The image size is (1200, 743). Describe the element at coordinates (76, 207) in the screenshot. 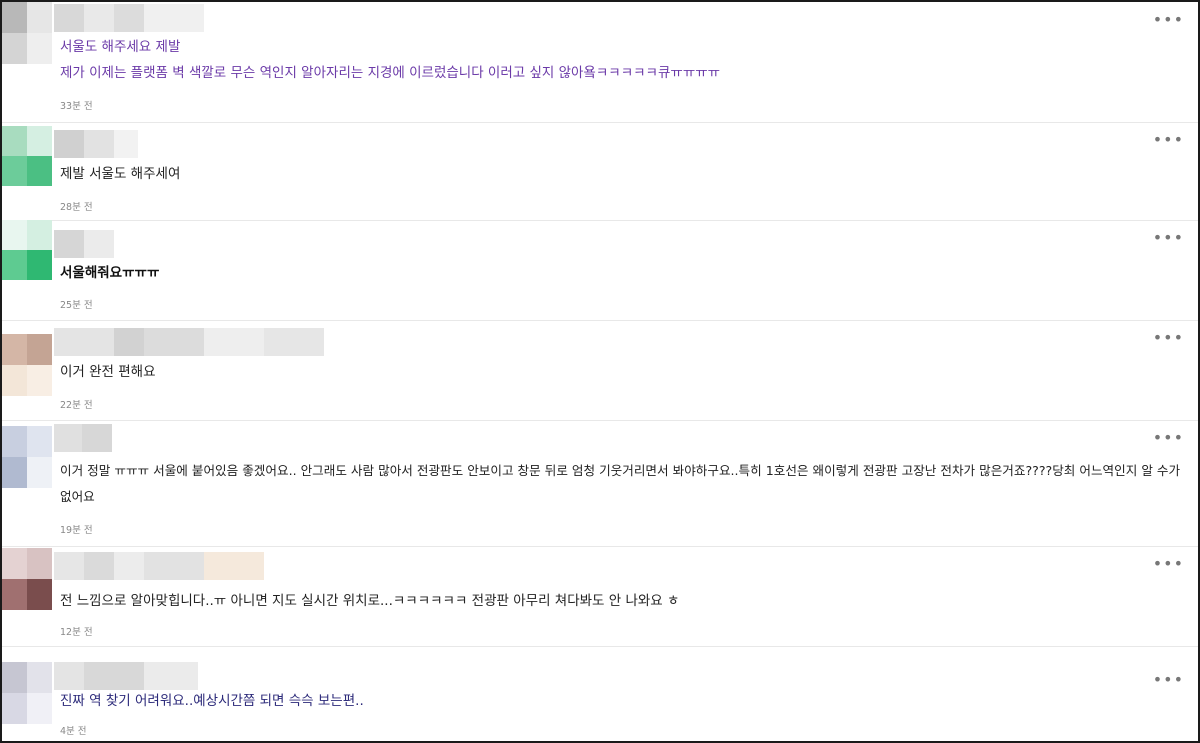

I see `comment-time: 28분 전` at that location.